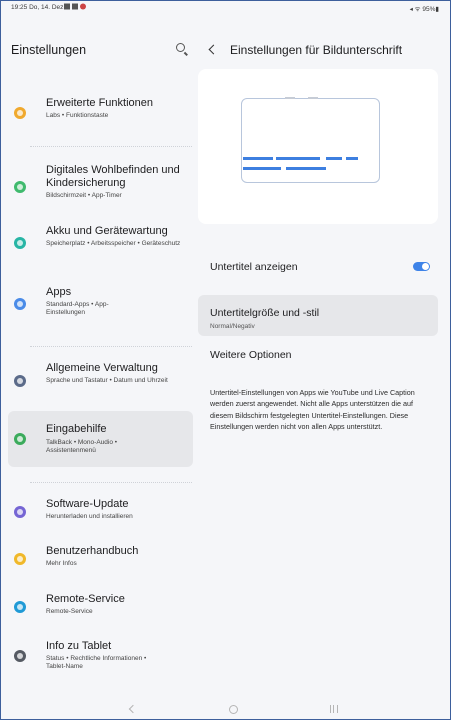 The image size is (451, 720). What do you see at coordinates (224, 7) in the screenshot?
I see `status-bar: 19:25 Do, 14. Dez. ◂ ᯤ 95%▮` at bounding box center [224, 7].